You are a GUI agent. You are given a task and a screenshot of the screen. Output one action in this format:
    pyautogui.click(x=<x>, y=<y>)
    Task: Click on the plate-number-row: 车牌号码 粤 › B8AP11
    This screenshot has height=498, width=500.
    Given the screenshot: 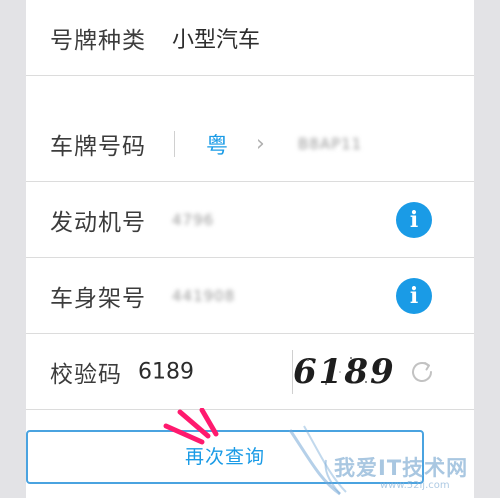 What is the action you would take?
    pyautogui.click(x=250, y=144)
    